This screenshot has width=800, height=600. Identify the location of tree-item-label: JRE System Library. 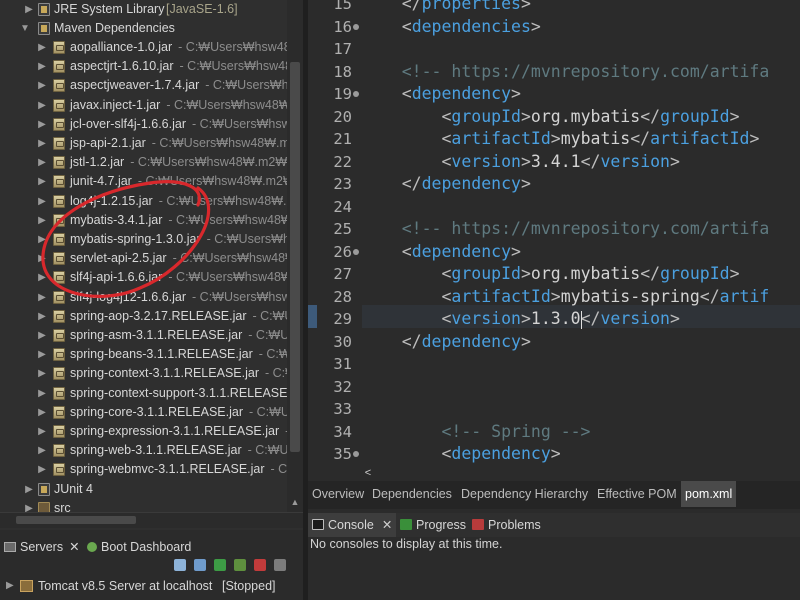
(109, 9).